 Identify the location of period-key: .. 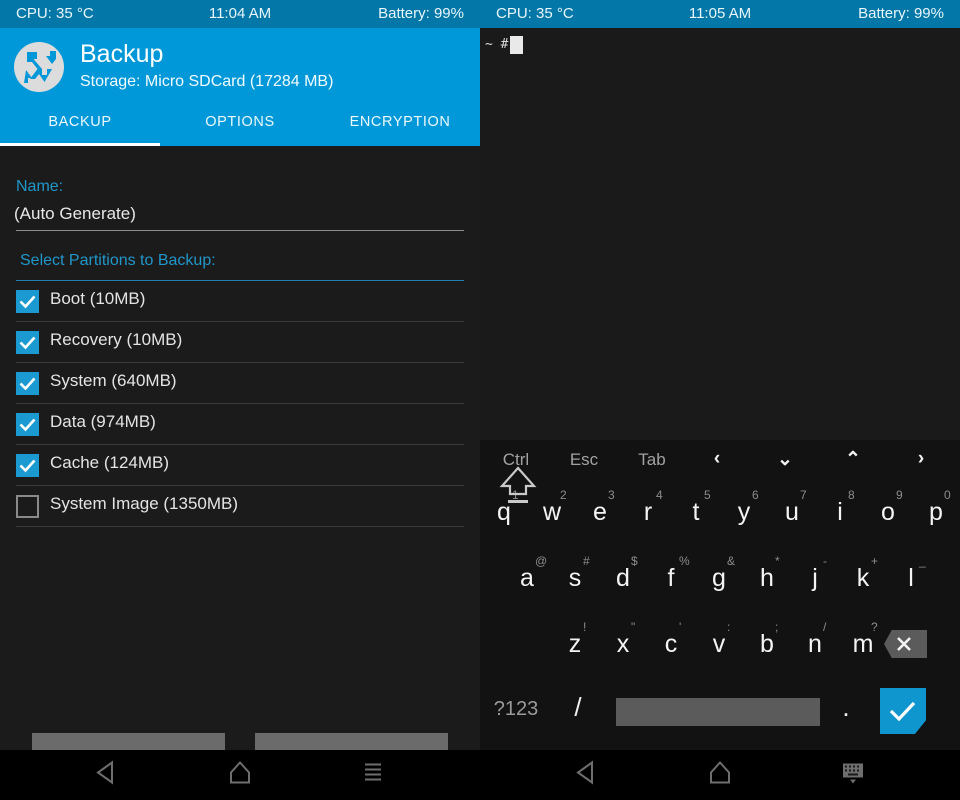
(846, 707).